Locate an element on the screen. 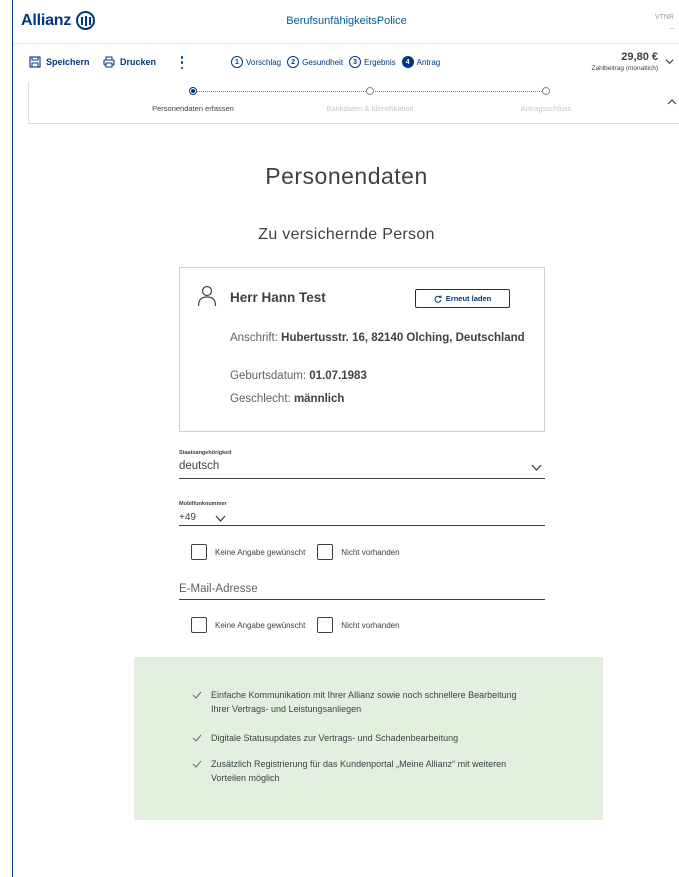  print-label: Drucken is located at coordinates (138, 62).